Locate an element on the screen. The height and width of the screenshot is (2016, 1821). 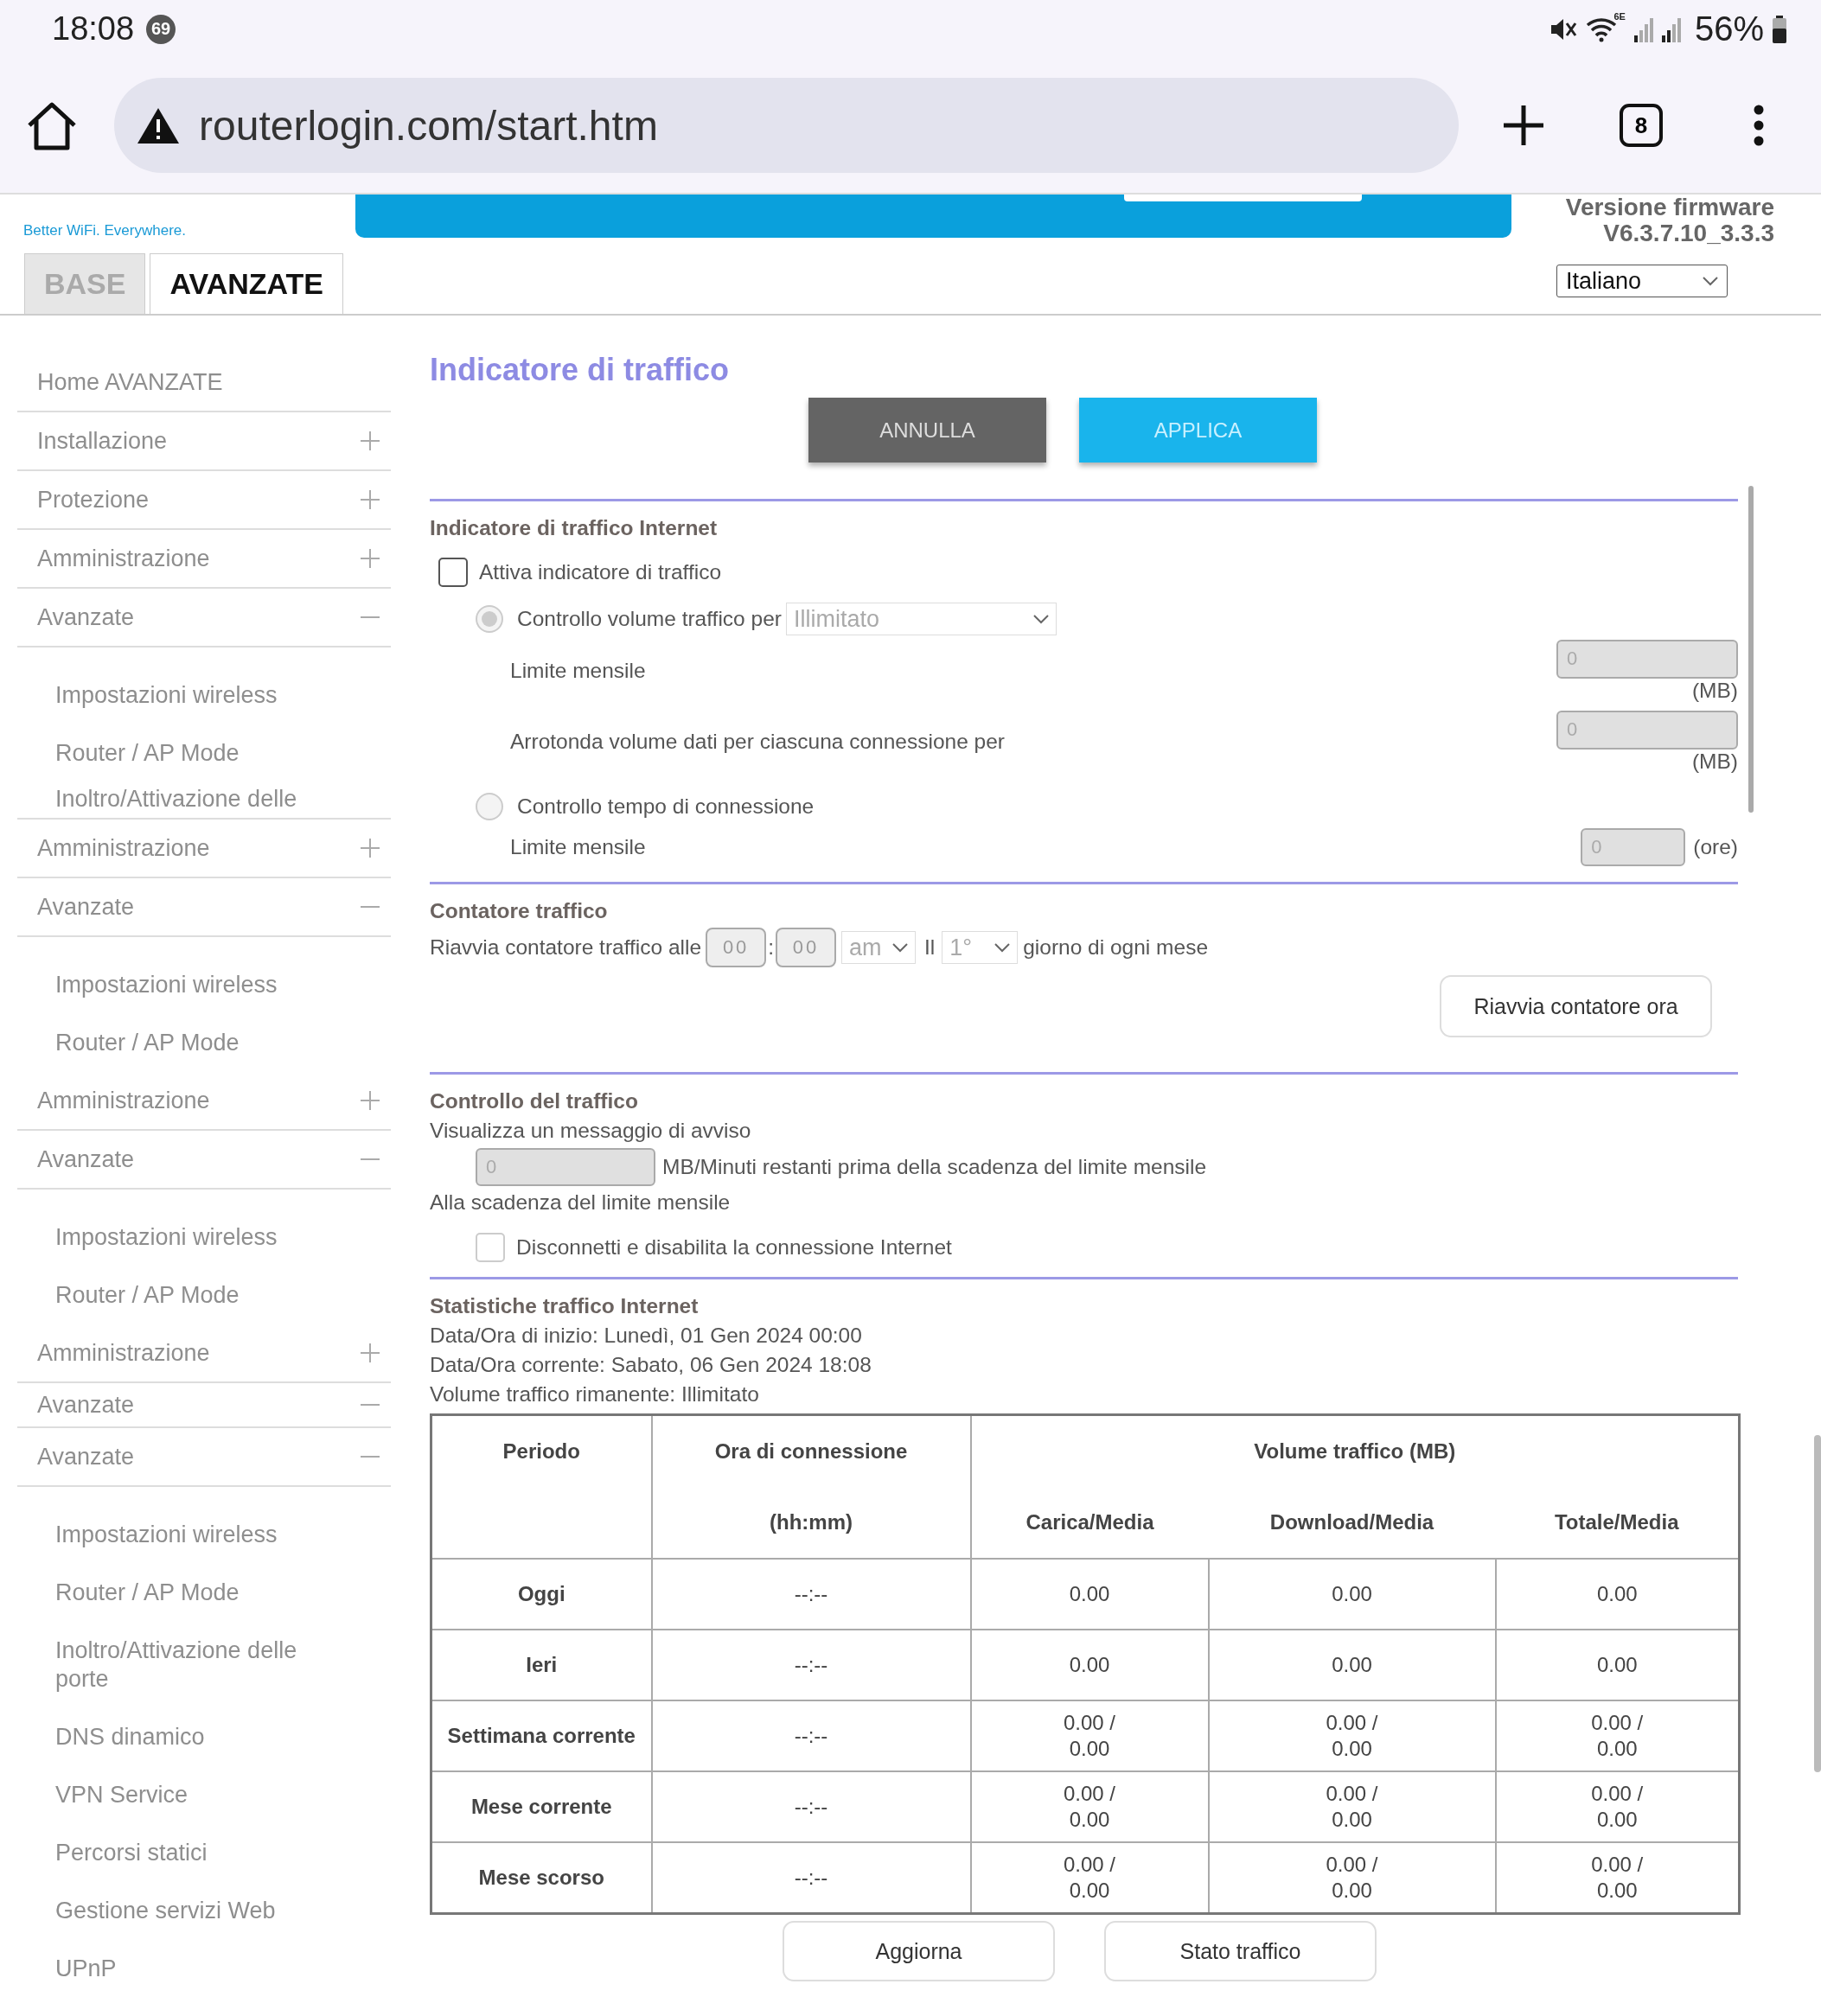
button: Aggiorna is located at coordinates (919, 1951).